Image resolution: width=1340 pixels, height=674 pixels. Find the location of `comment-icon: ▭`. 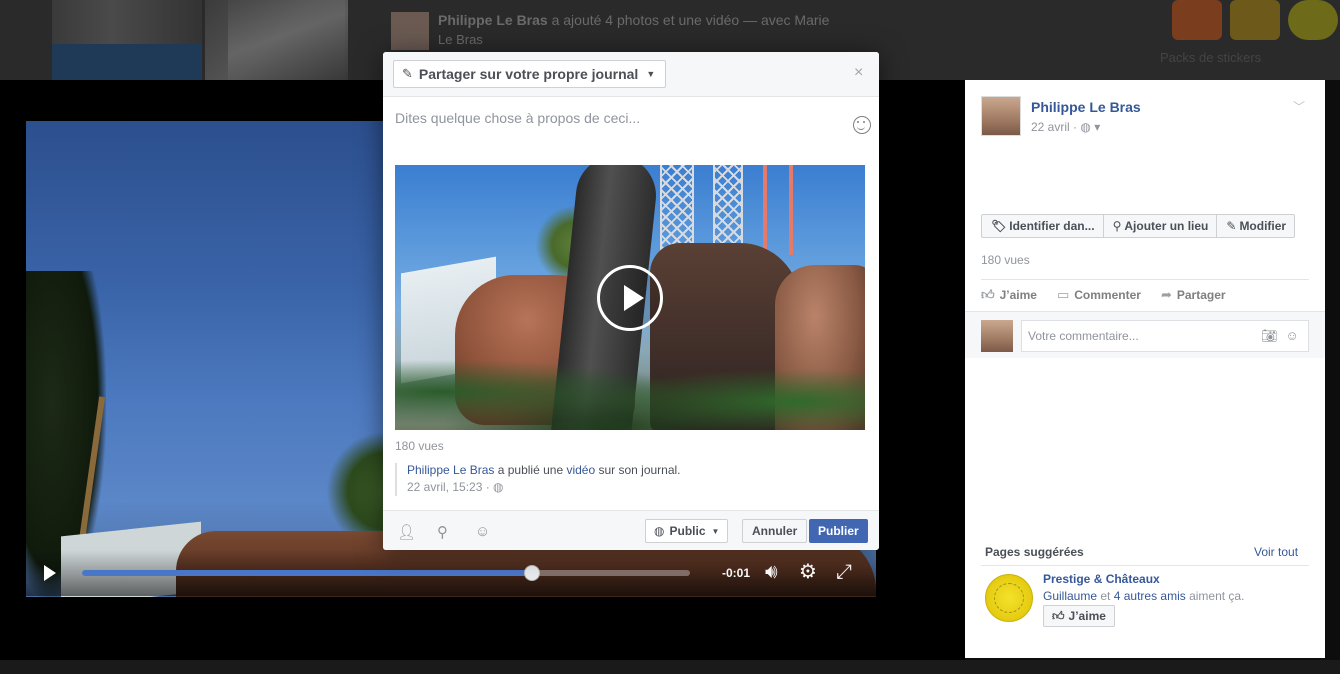

comment-icon: ▭ is located at coordinates (1063, 294).